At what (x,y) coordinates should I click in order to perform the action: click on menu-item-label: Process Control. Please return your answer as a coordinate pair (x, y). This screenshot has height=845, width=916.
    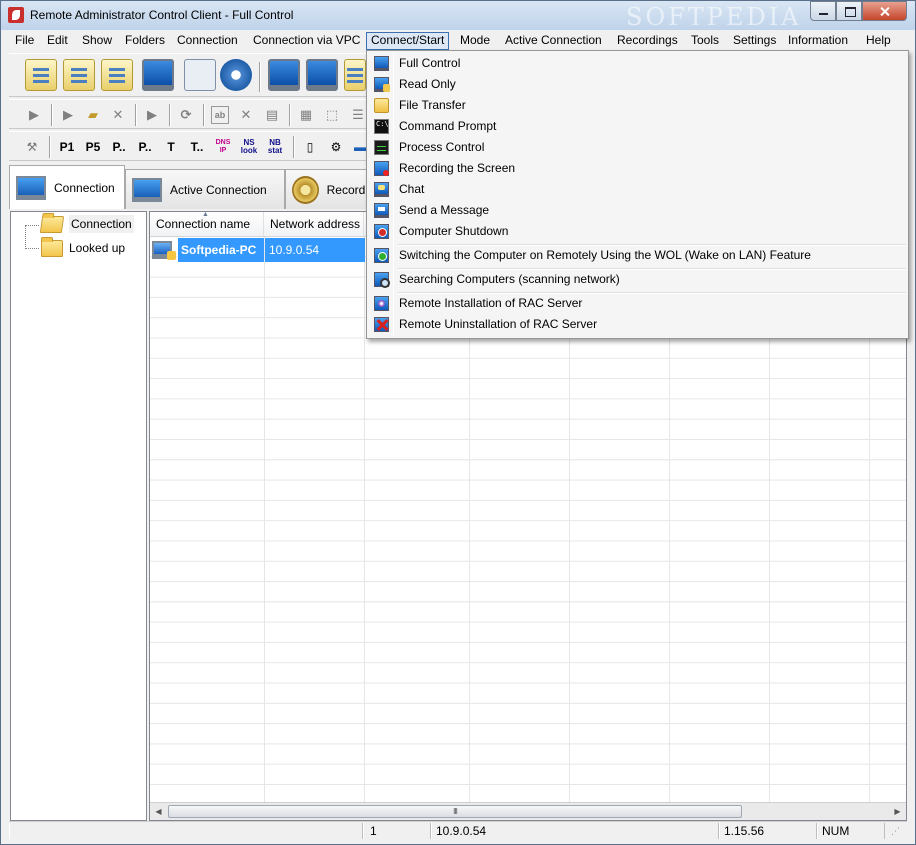
    Looking at the image, I should click on (442, 147).